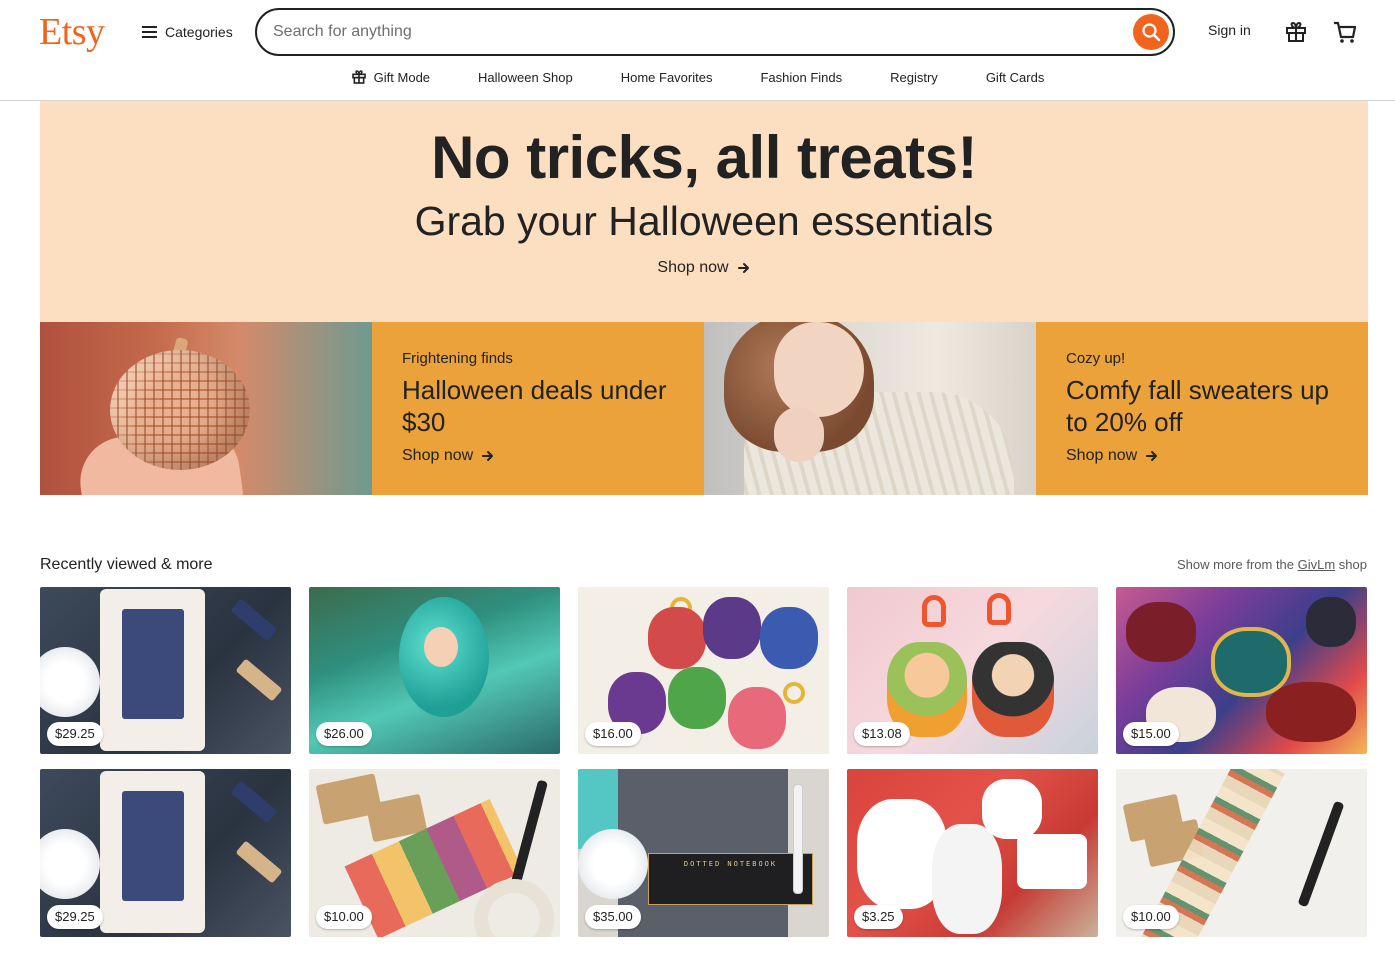 Image resolution: width=1395 pixels, height=977 pixels. I want to click on search-bar, so click(715, 32).